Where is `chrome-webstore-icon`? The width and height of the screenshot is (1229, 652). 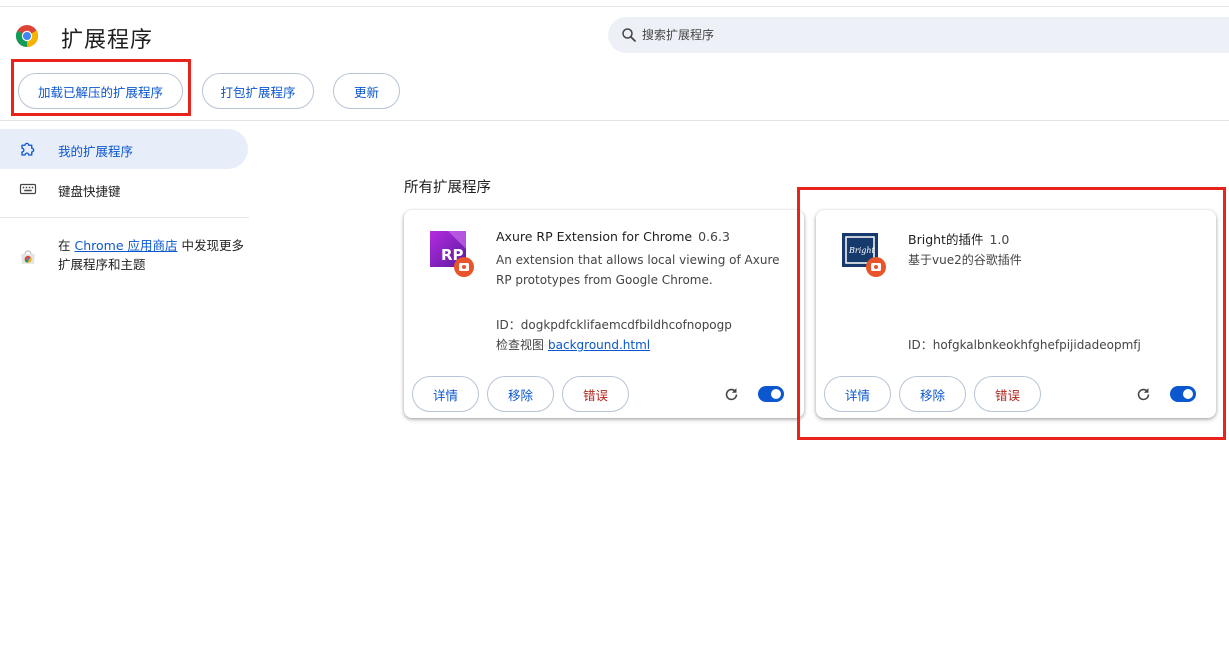
chrome-webstore-icon is located at coordinates (28, 257).